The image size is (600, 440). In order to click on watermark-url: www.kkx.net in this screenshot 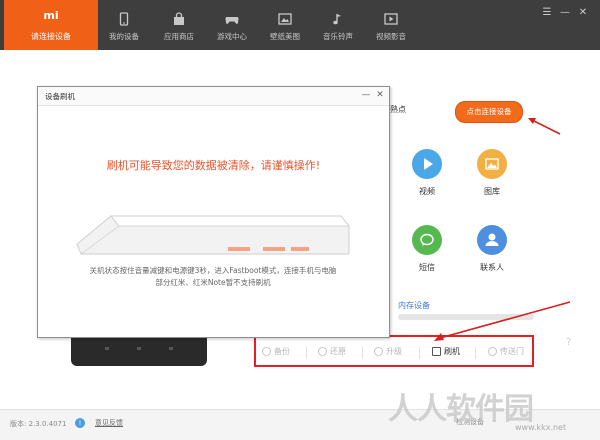, I will do `click(541, 427)`.